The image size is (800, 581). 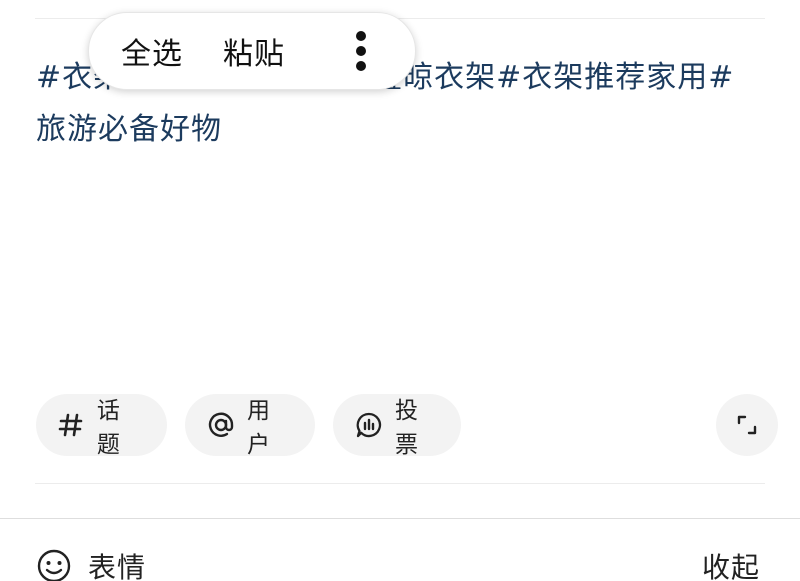 I want to click on at-icon, so click(x=221, y=425).